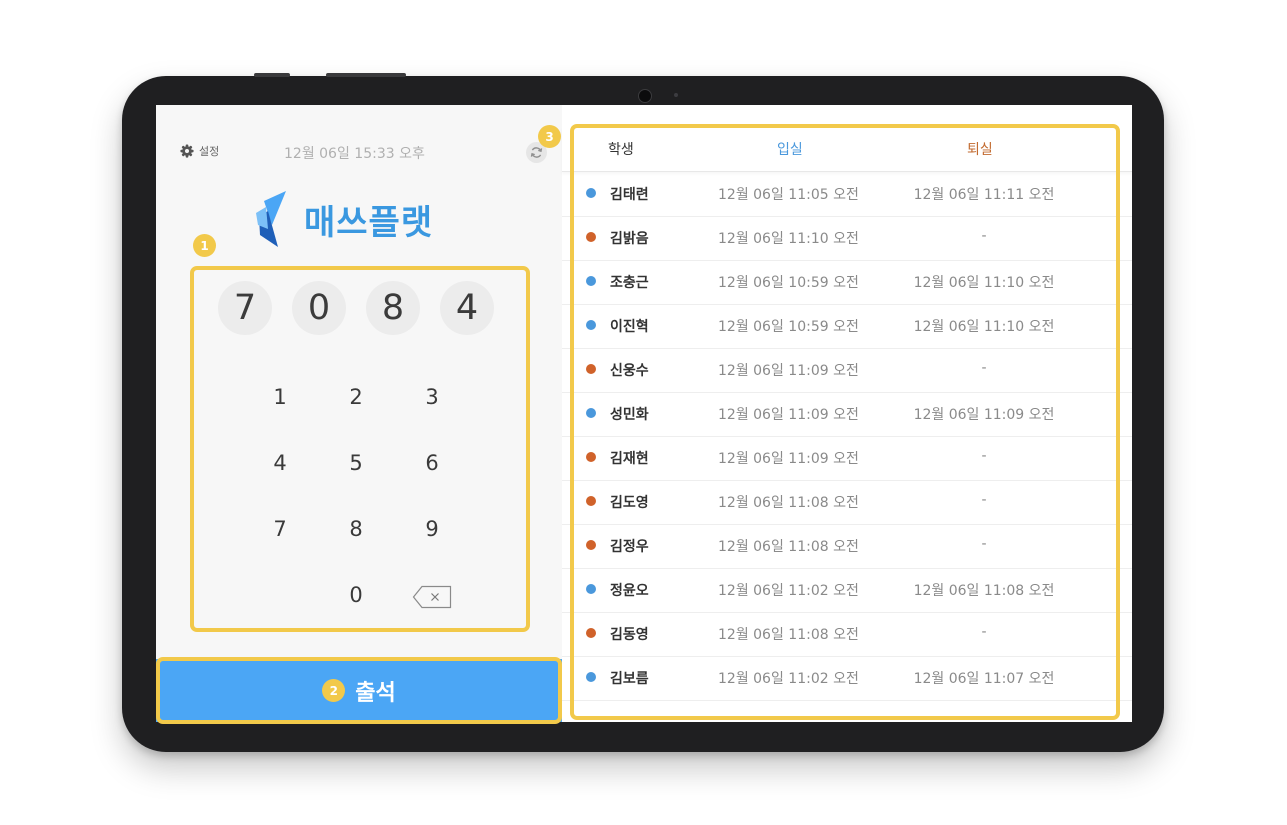 The image size is (1287, 825). Describe the element at coordinates (272, 75) in the screenshot. I see `volume-button` at that location.